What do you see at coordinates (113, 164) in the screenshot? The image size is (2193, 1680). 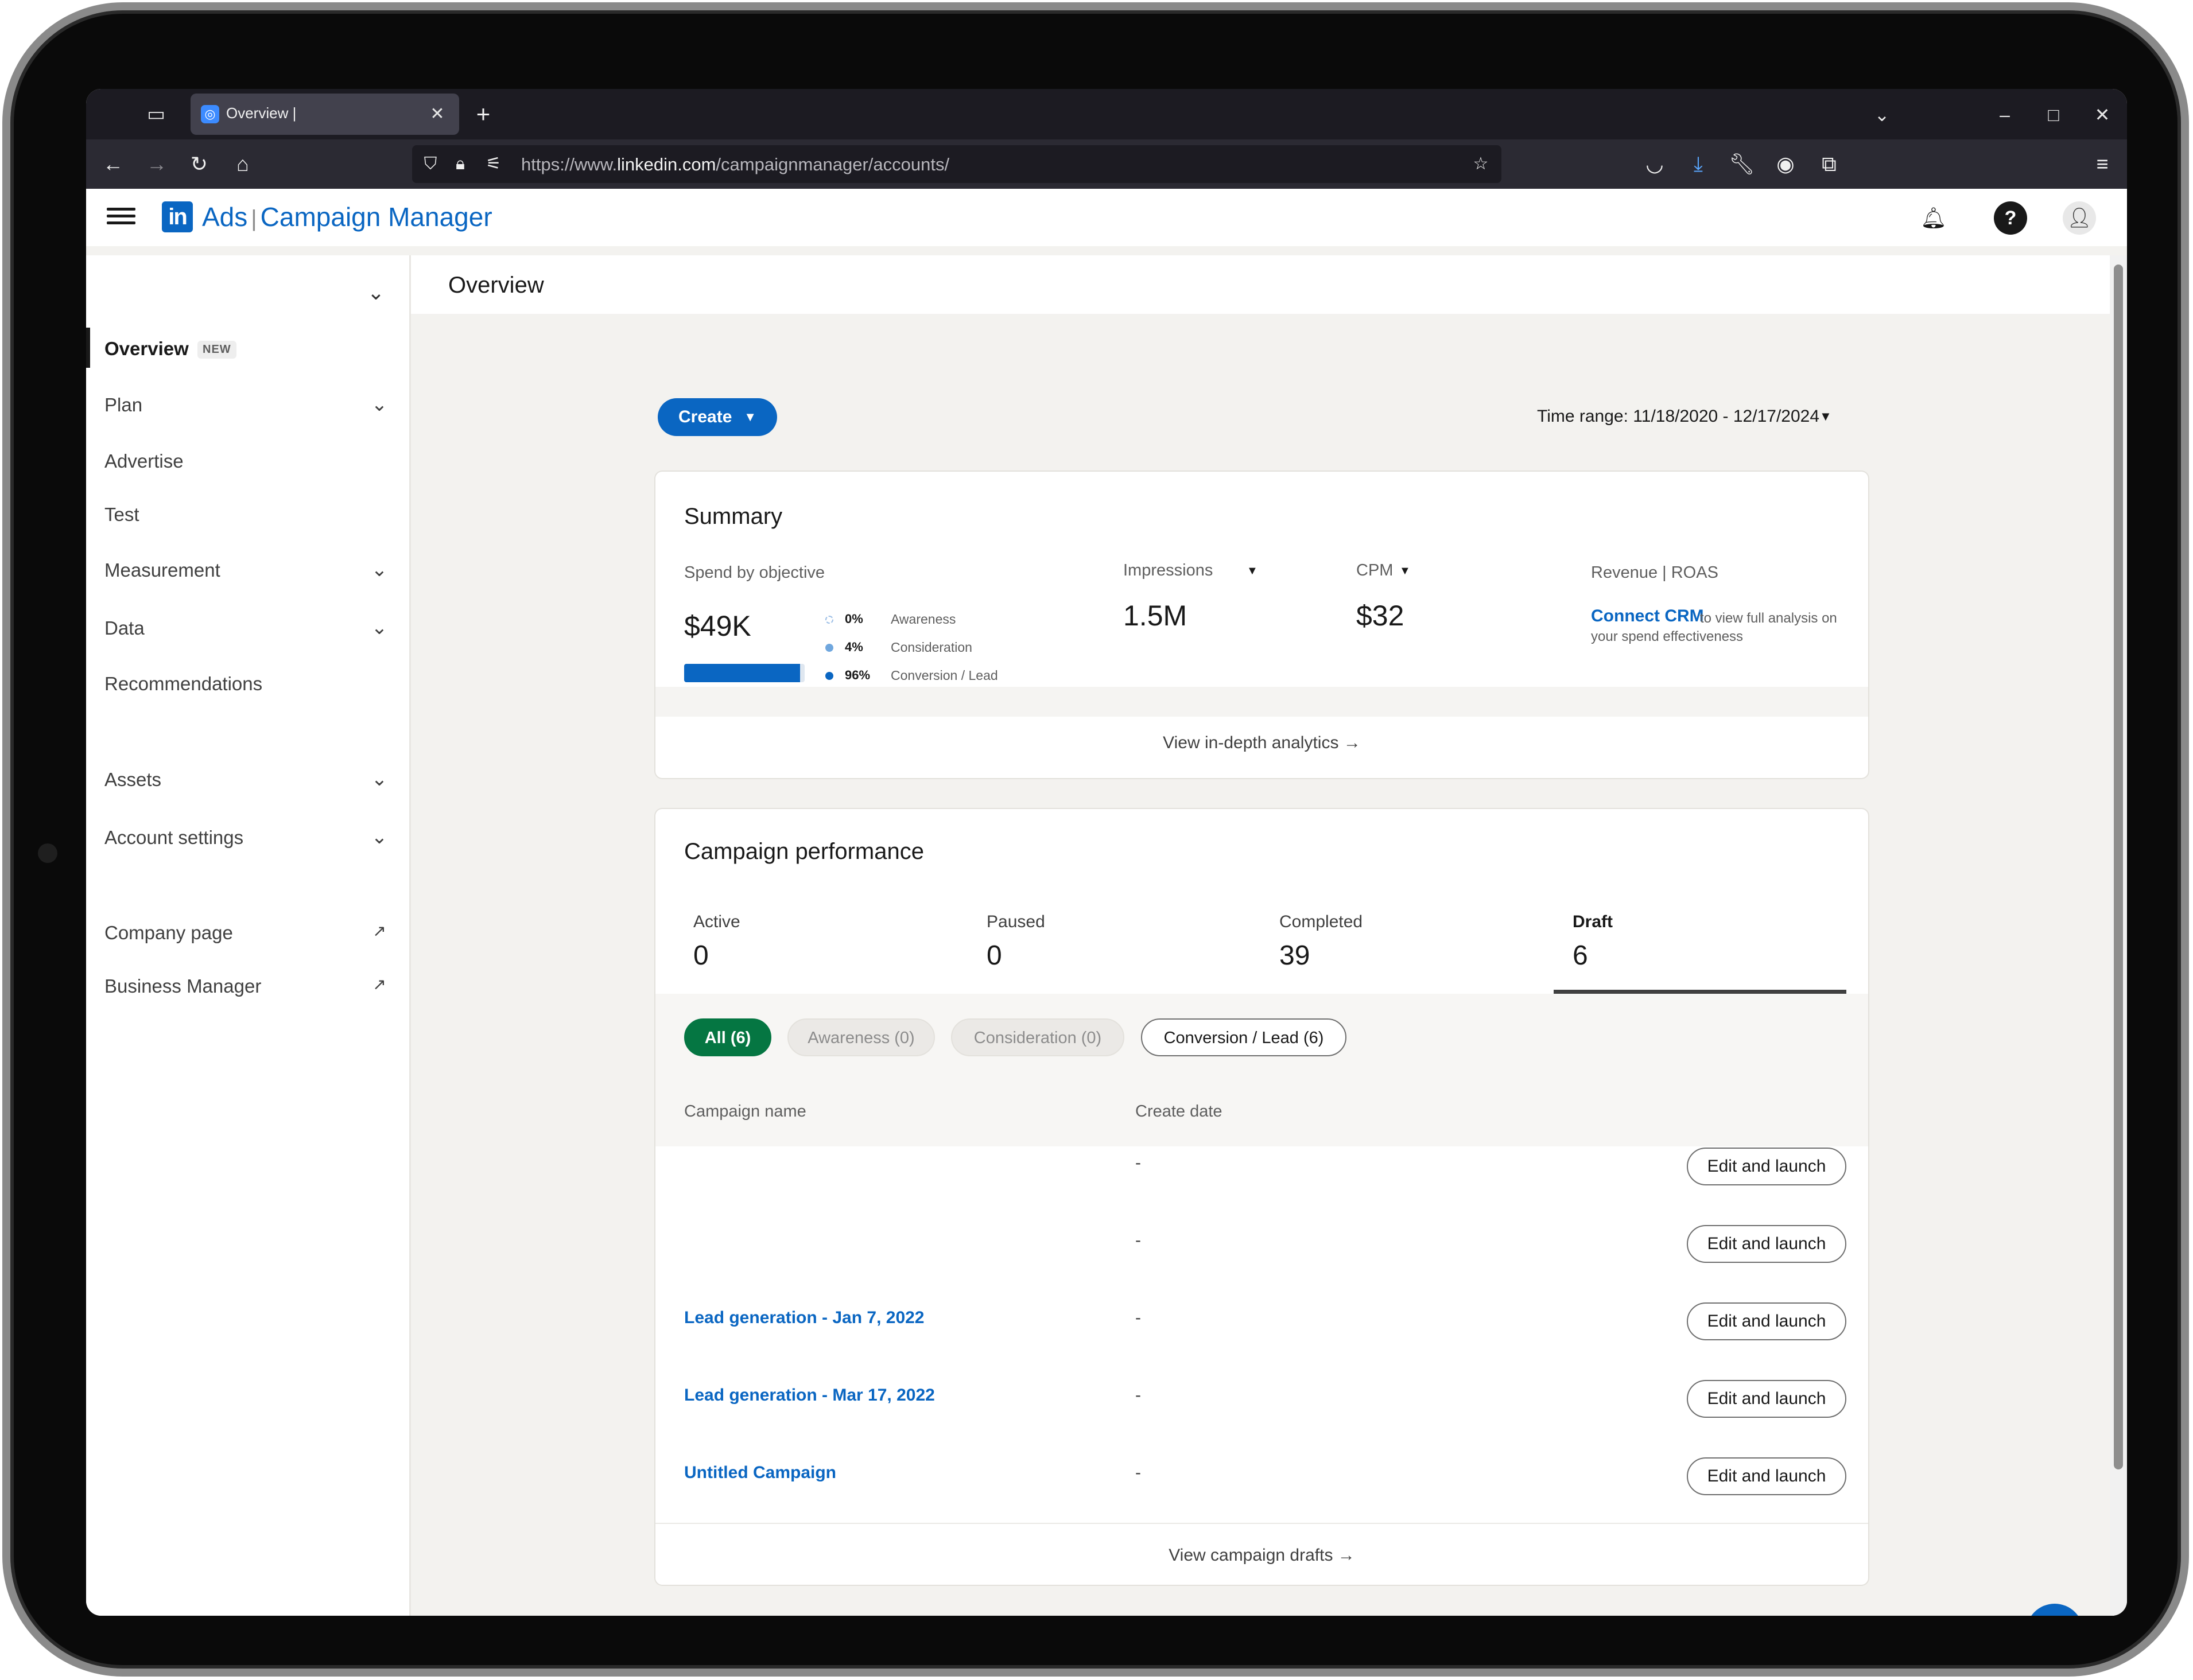 I see `back-icon: ←` at bounding box center [113, 164].